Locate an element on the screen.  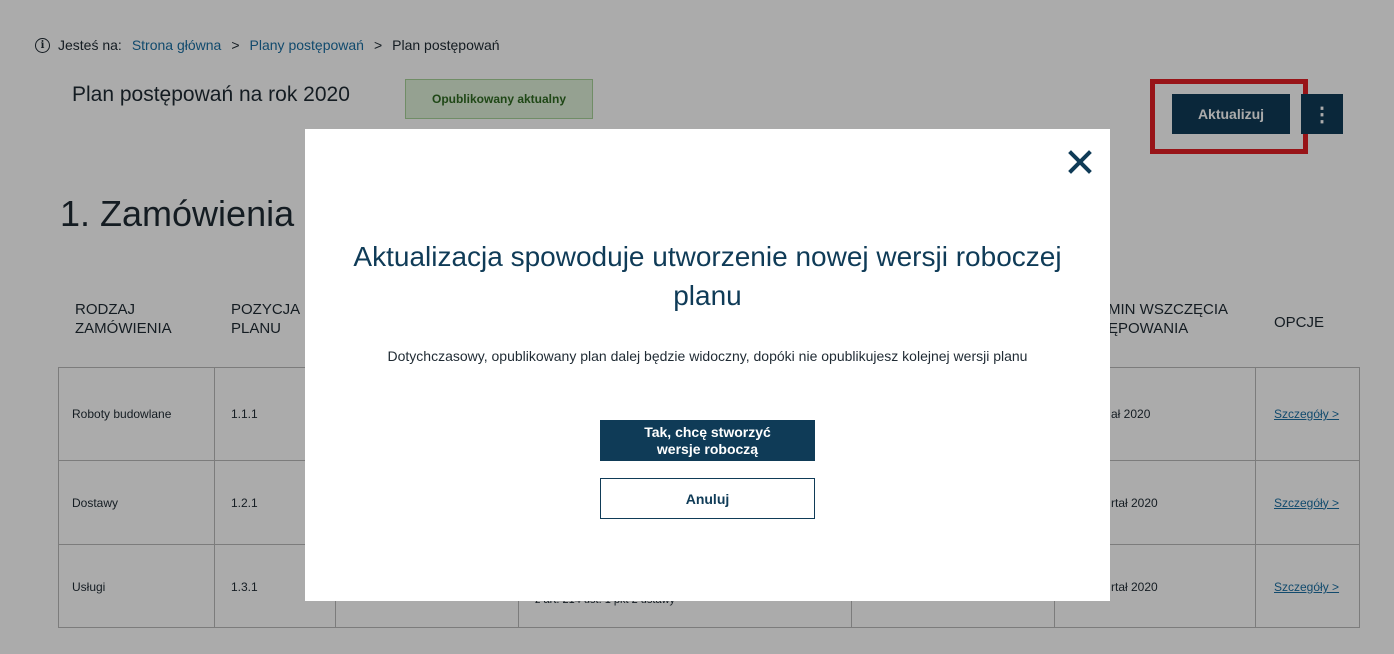
confirm-button-label: Tak, chcę stworzyć wersje roboczą is located at coordinates (707, 440).